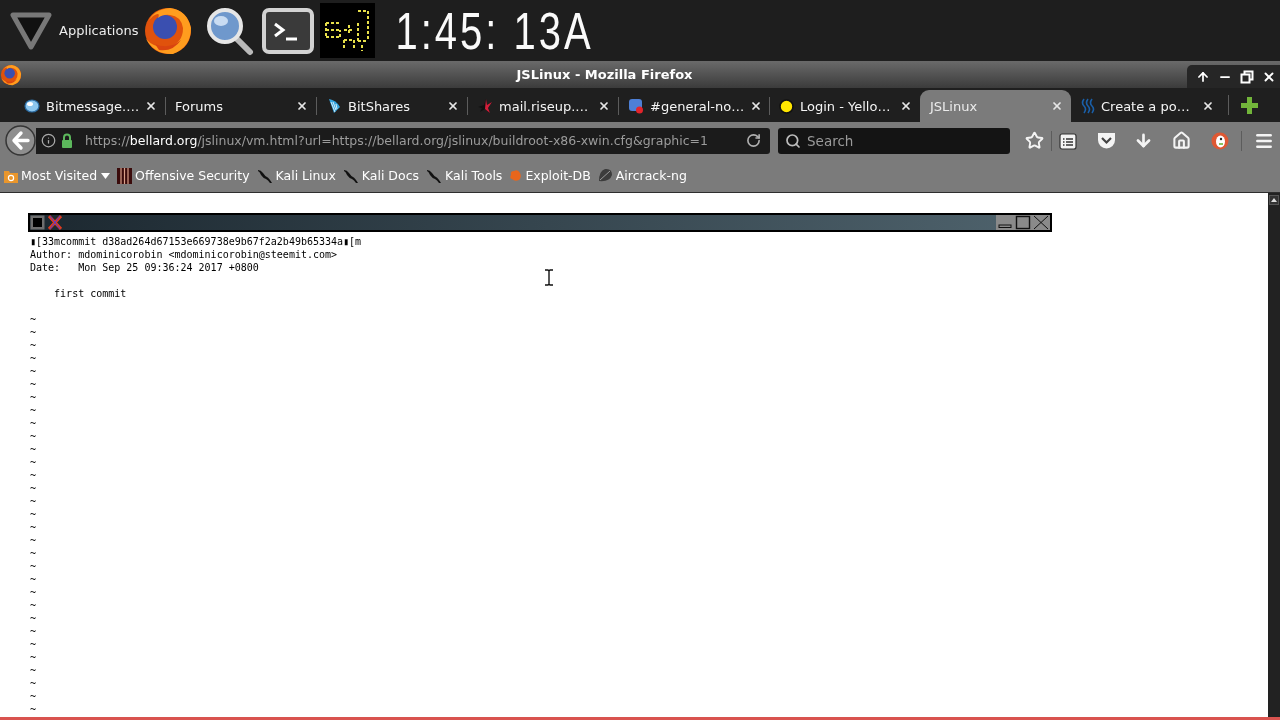 This screenshot has width=1280, height=720. What do you see at coordinates (296, 175) in the screenshot?
I see `bookmark-link: Kali Linux` at bounding box center [296, 175].